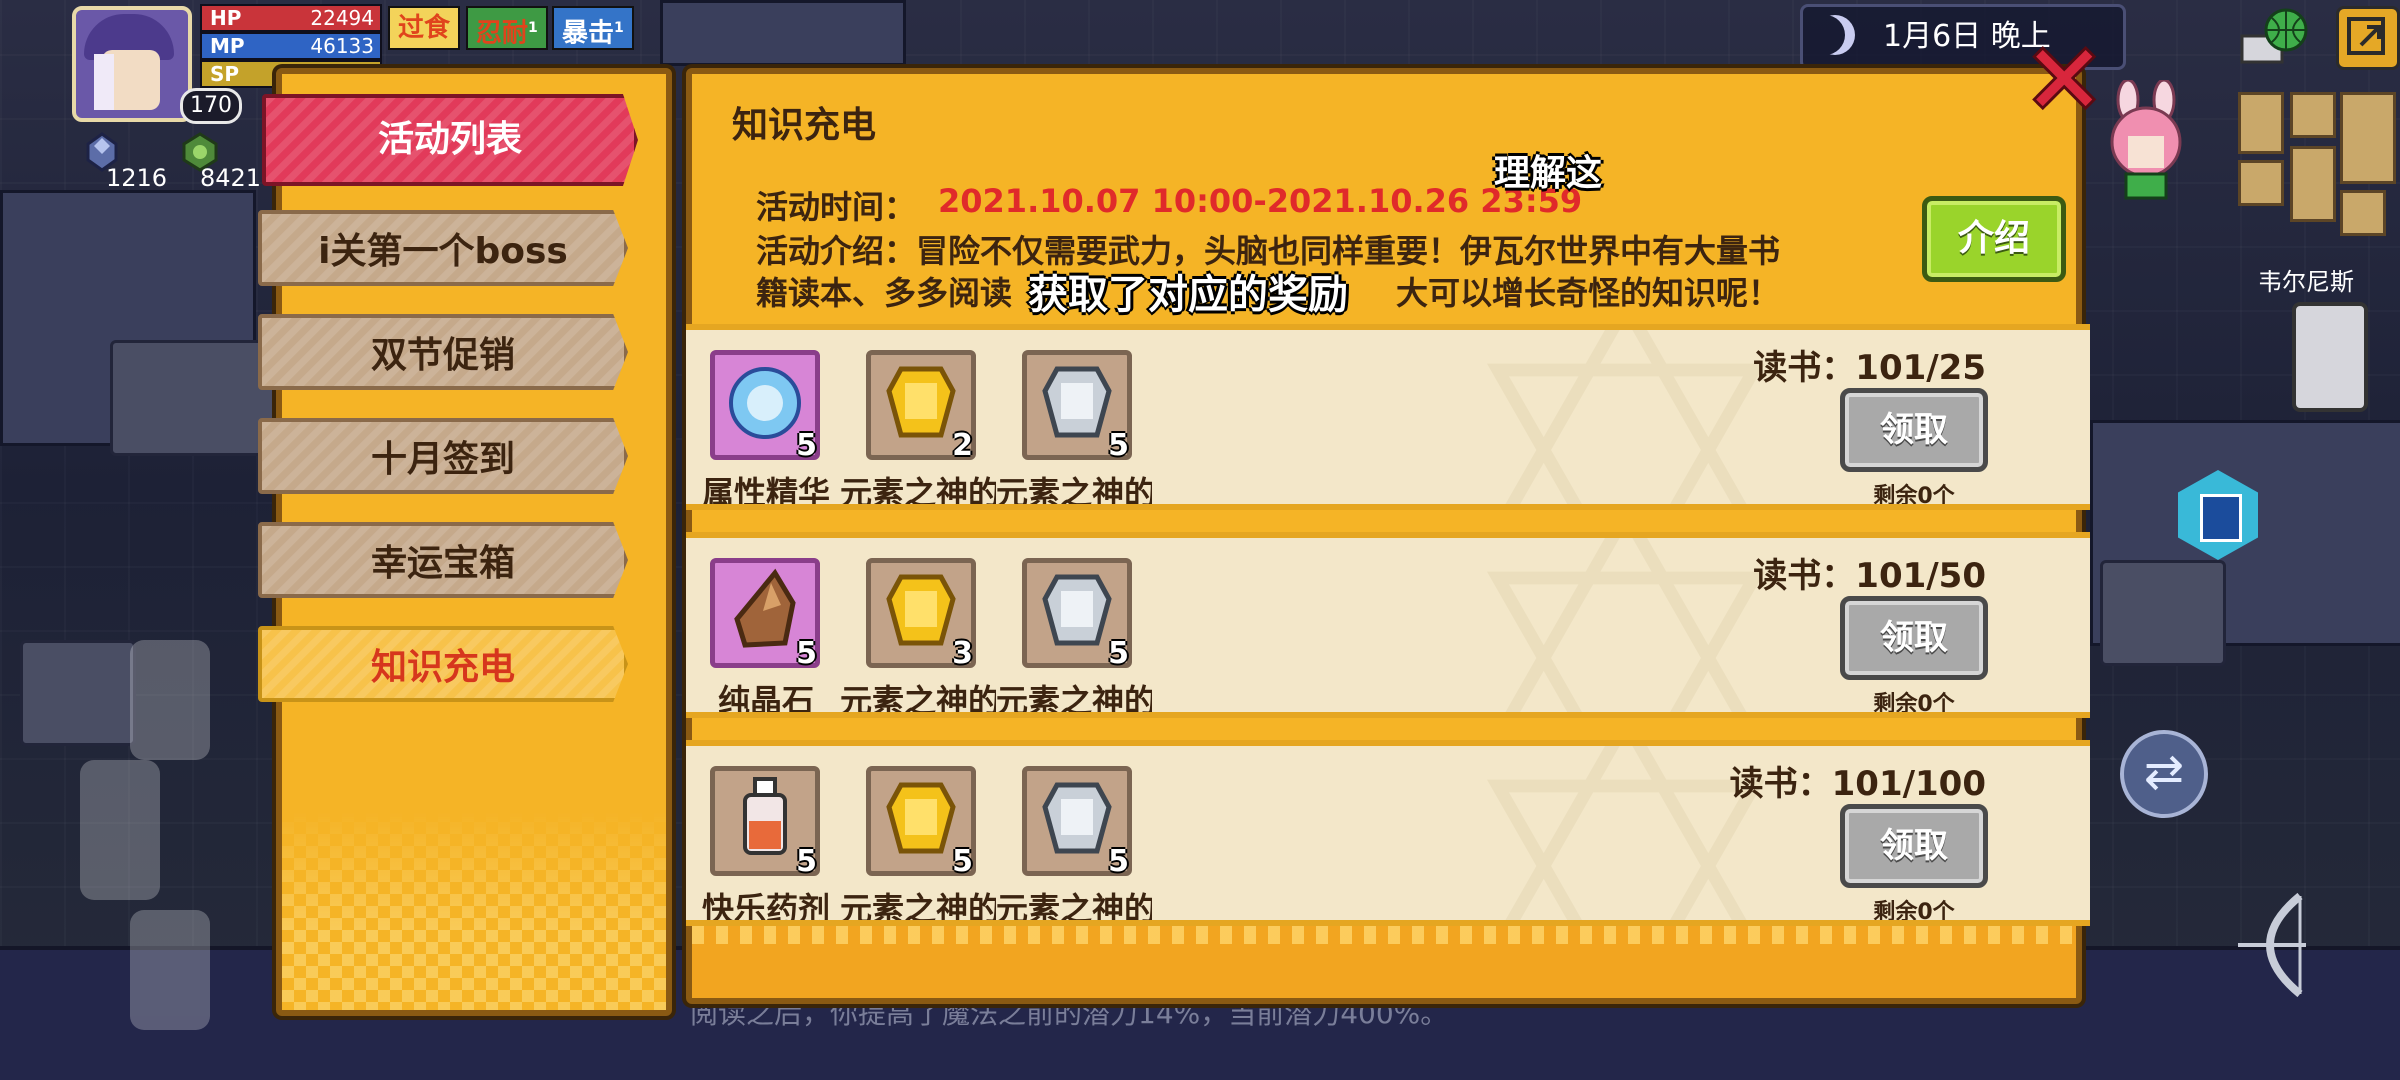 This screenshot has height=1080, width=2400. I want to click on event-time-label: 活动时间：, so click(836, 207).